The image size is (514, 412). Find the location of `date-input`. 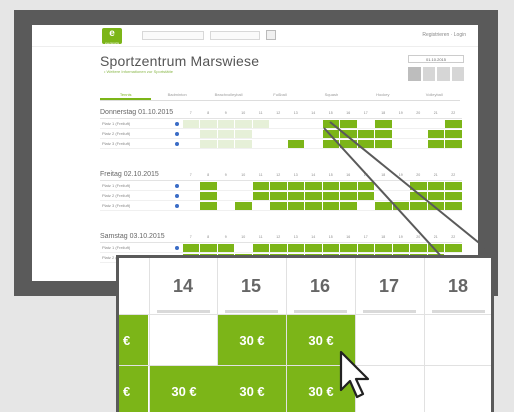

date-input is located at coordinates (235, 35).